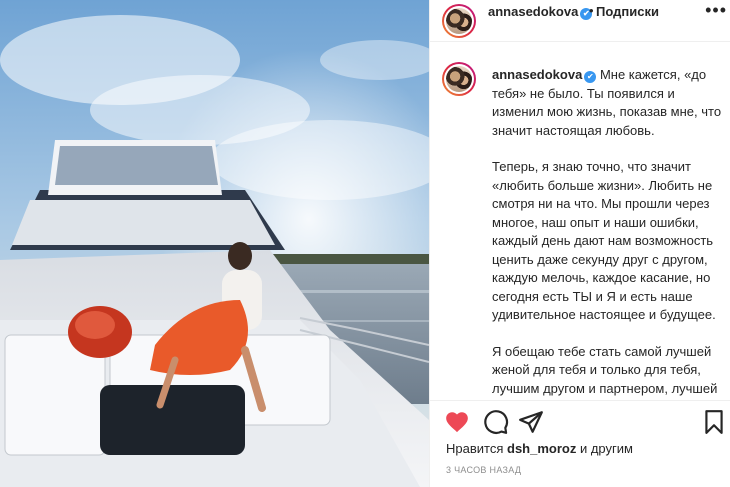 Image resolution: width=730 pixels, height=487 pixels. What do you see at coordinates (537, 74) in the screenshot?
I see `caption-username: annasedokova` at bounding box center [537, 74].